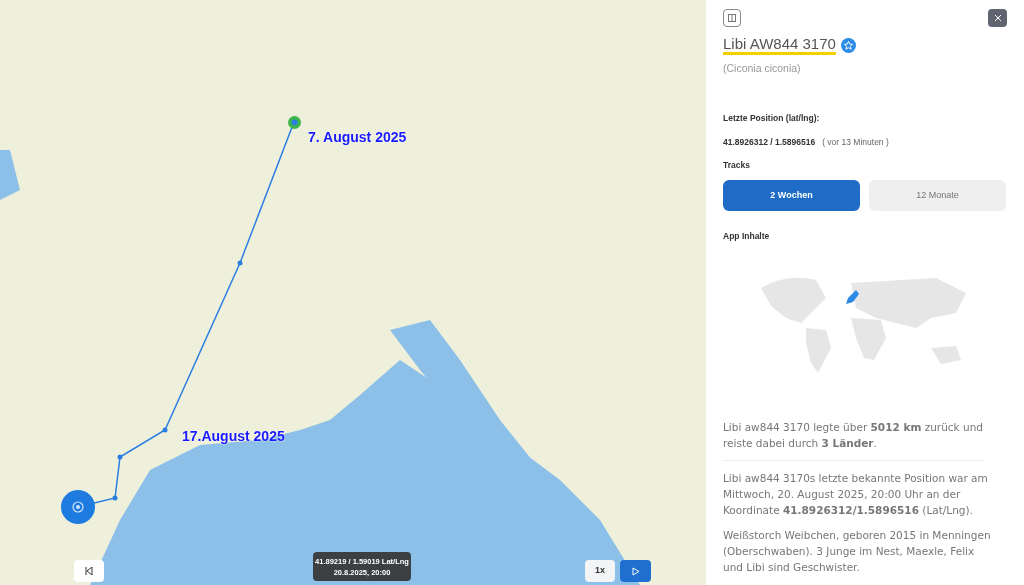 The image size is (1024, 585). Describe the element at coordinates (600, 571) in the screenshot. I see `speed-button: 1x` at that location.